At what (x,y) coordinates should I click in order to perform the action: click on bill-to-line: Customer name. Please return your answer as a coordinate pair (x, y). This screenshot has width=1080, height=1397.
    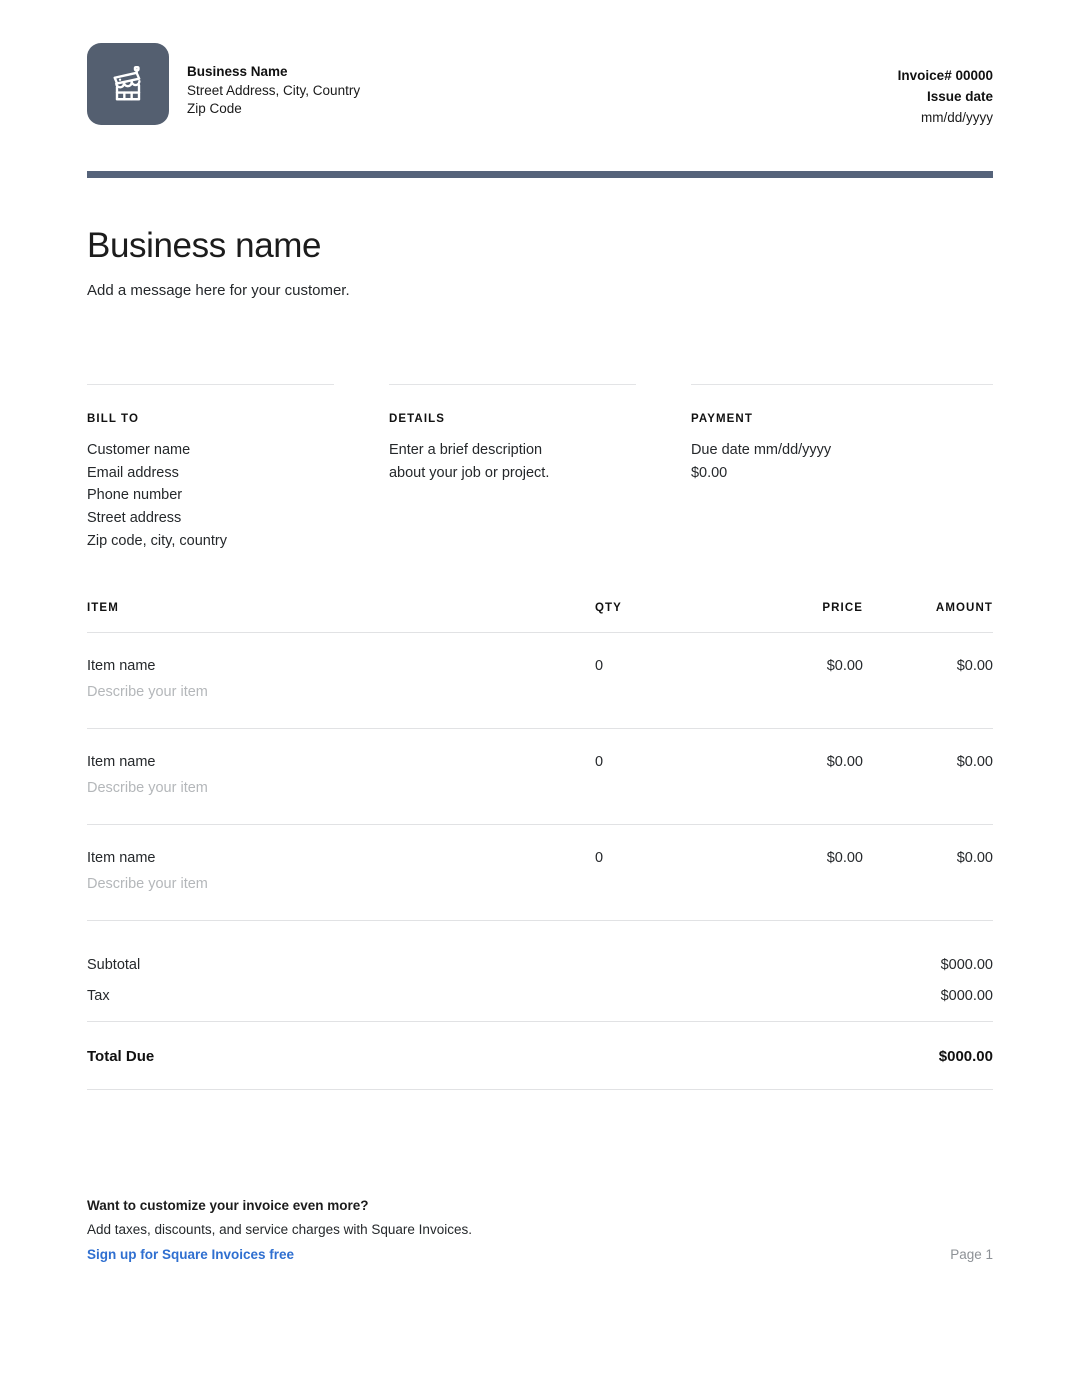
    Looking at the image, I should click on (139, 450).